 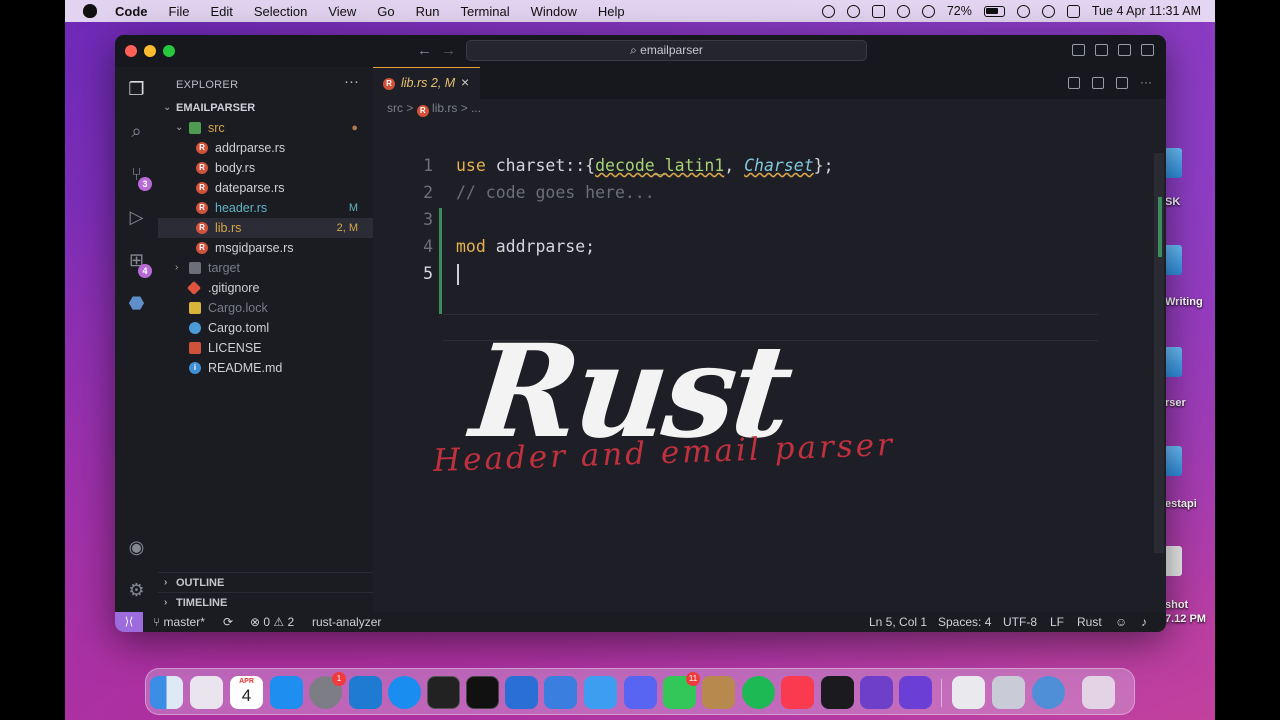 What do you see at coordinates (286, 692) in the screenshot?
I see `app-store-icon` at bounding box center [286, 692].